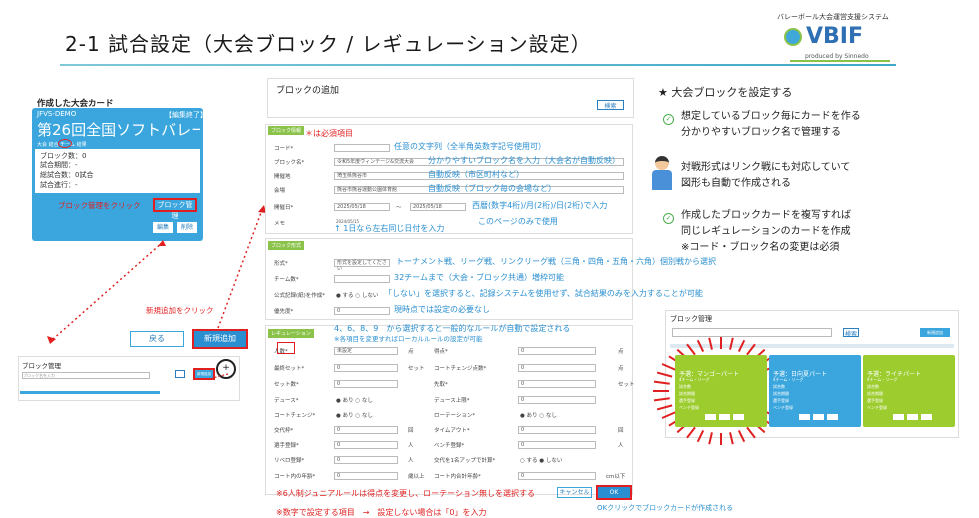 The height and width of the screenshot is (518, 979). What do you see at coordinates (721, 391) in the screenshot?
I see `burst-lines` at bounding box center [721, 391].